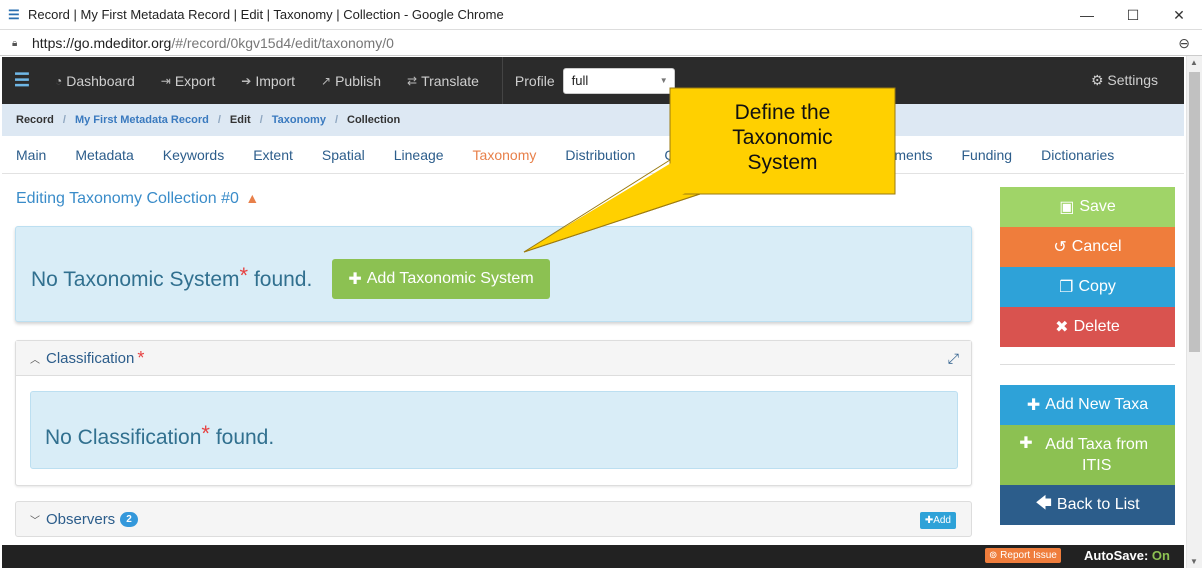 The height and width of the screenshot is (568, 1202). What do you see at coordinates (493, 358) in the screenshot?
I see `classification-header: ︿ Classification *` at bounding box center [493, 358].